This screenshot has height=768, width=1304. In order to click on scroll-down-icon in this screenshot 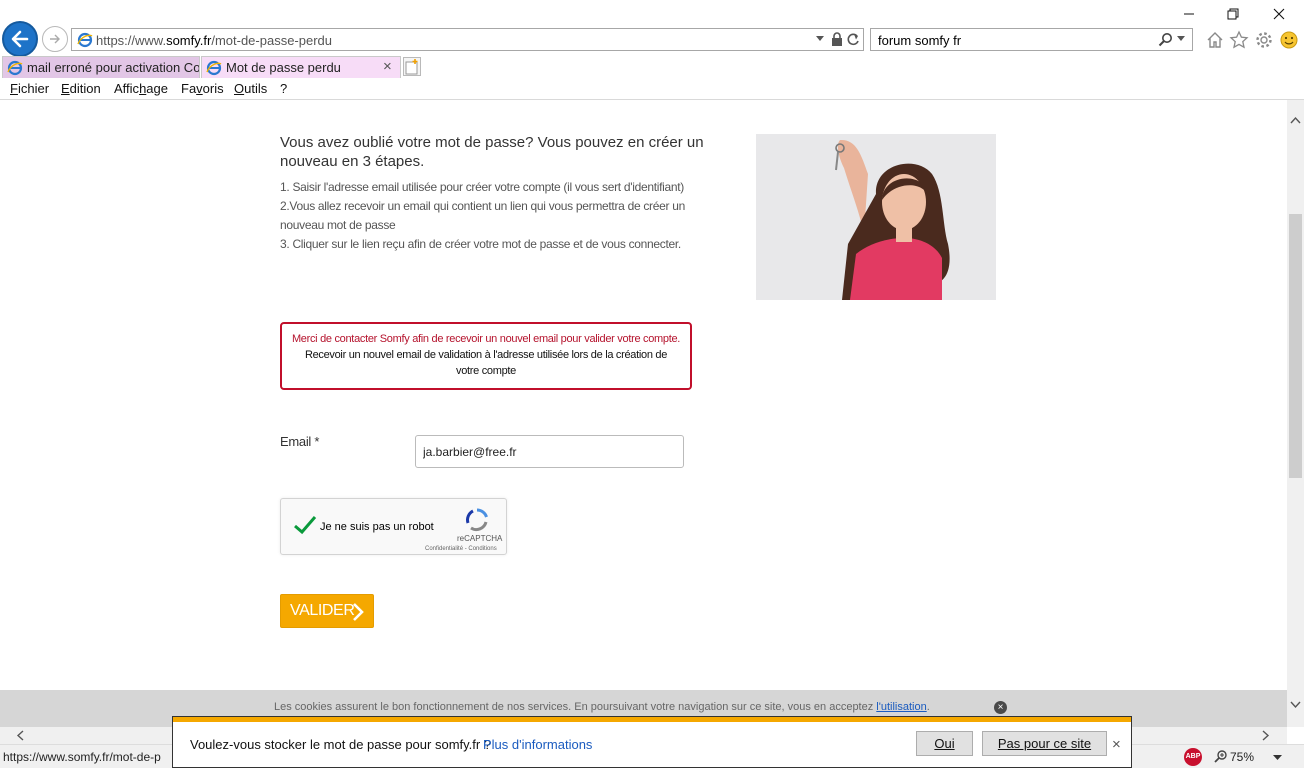, I will do `click(1295, 705)`.